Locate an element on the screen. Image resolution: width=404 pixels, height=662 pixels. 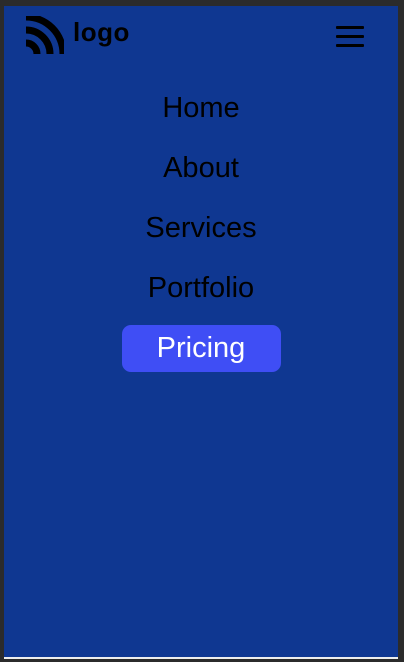
menu-bar-top is located at coordinates (350, 27).